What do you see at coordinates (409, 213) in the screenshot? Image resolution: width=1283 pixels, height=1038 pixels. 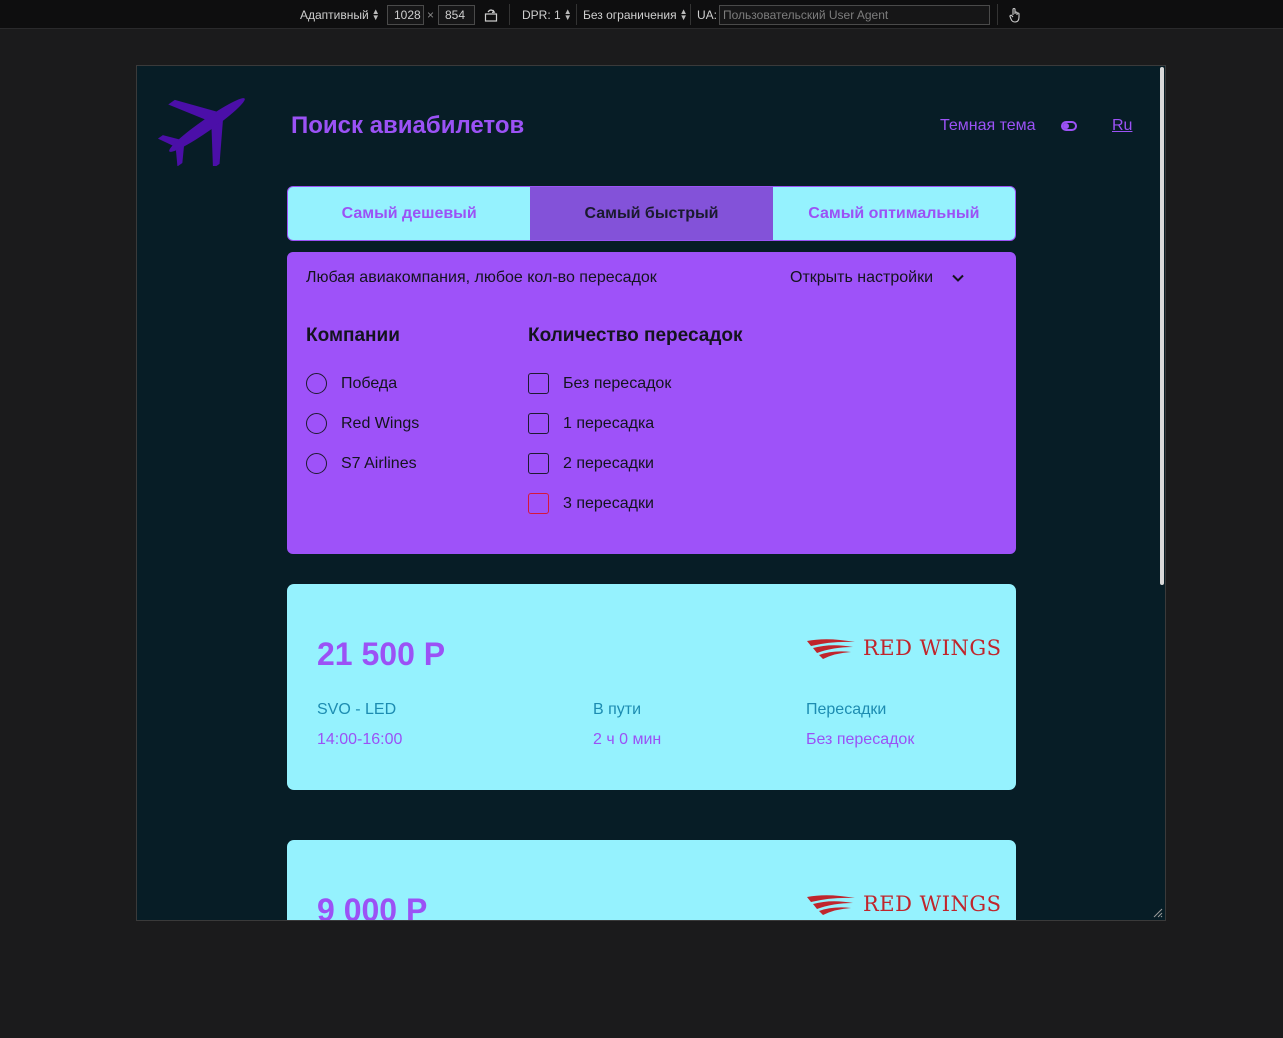 I see `tab-cheapest: Самый дешевый` at bounding box center [409, 213].